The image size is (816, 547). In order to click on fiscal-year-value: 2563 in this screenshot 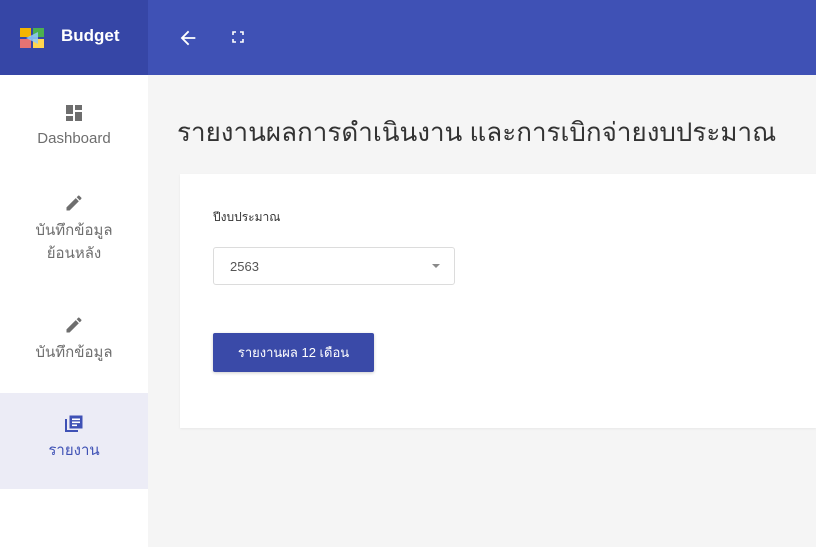, I will do `click(244, 266)`.